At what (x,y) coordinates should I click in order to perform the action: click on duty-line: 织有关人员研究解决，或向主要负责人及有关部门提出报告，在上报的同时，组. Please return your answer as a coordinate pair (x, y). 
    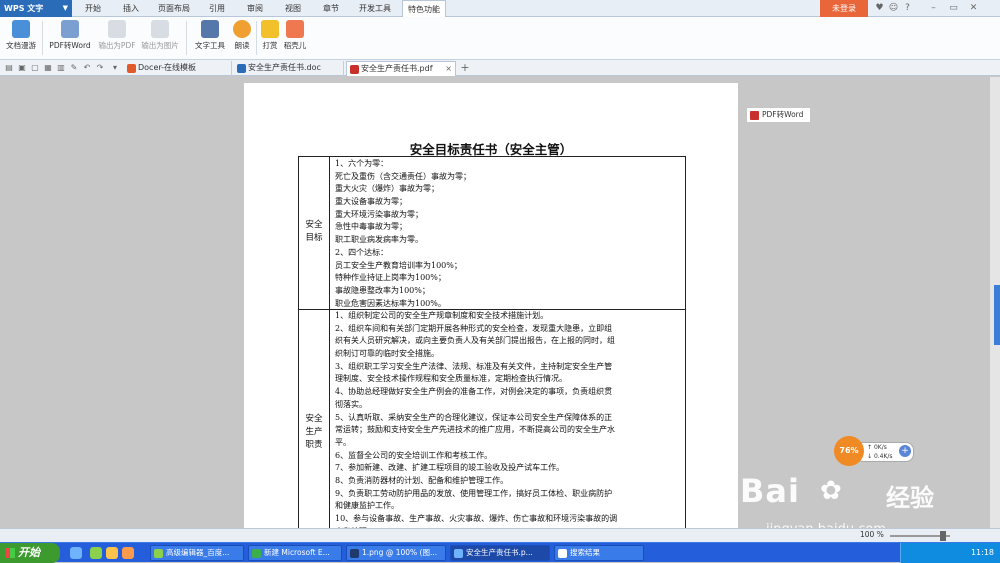
    Looking at the image, I should click on (475, 341).